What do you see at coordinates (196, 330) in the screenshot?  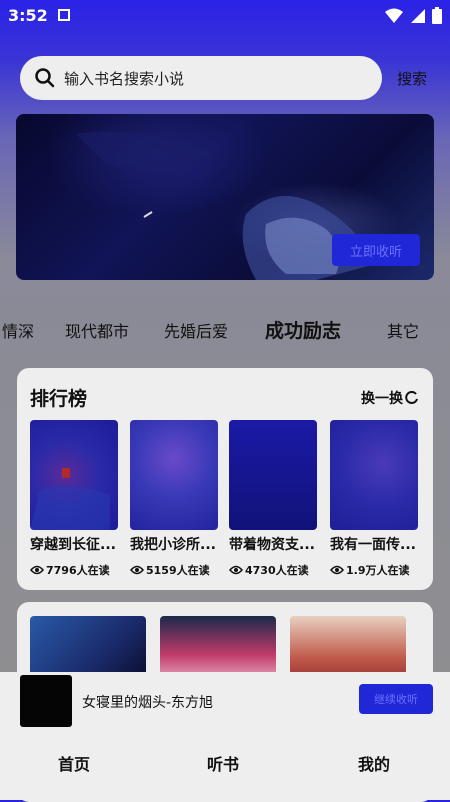 I see `category-tab: 先婚后爱` at bounding box center [196, 330].